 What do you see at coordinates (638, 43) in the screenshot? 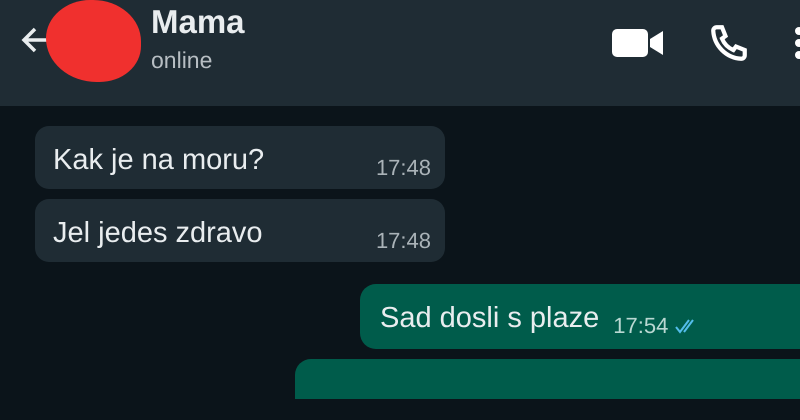
I see `video-camera-icon` at bounding box center [638, 43].